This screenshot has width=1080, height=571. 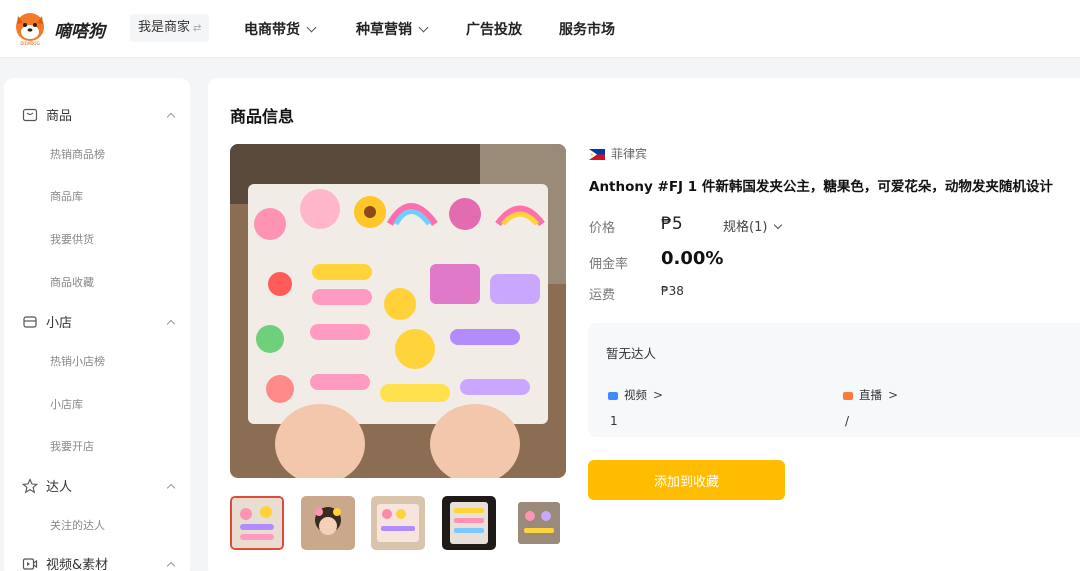 I want to click on sidebar-item-hot-products: 热销商品榜, so click(x=77, y=154).